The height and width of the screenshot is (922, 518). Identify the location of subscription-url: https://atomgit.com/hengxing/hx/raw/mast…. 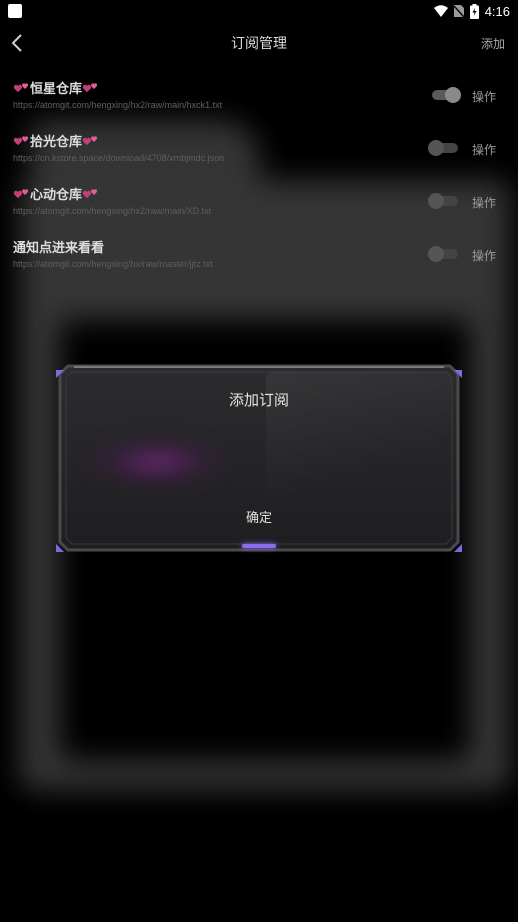
(113, 264).